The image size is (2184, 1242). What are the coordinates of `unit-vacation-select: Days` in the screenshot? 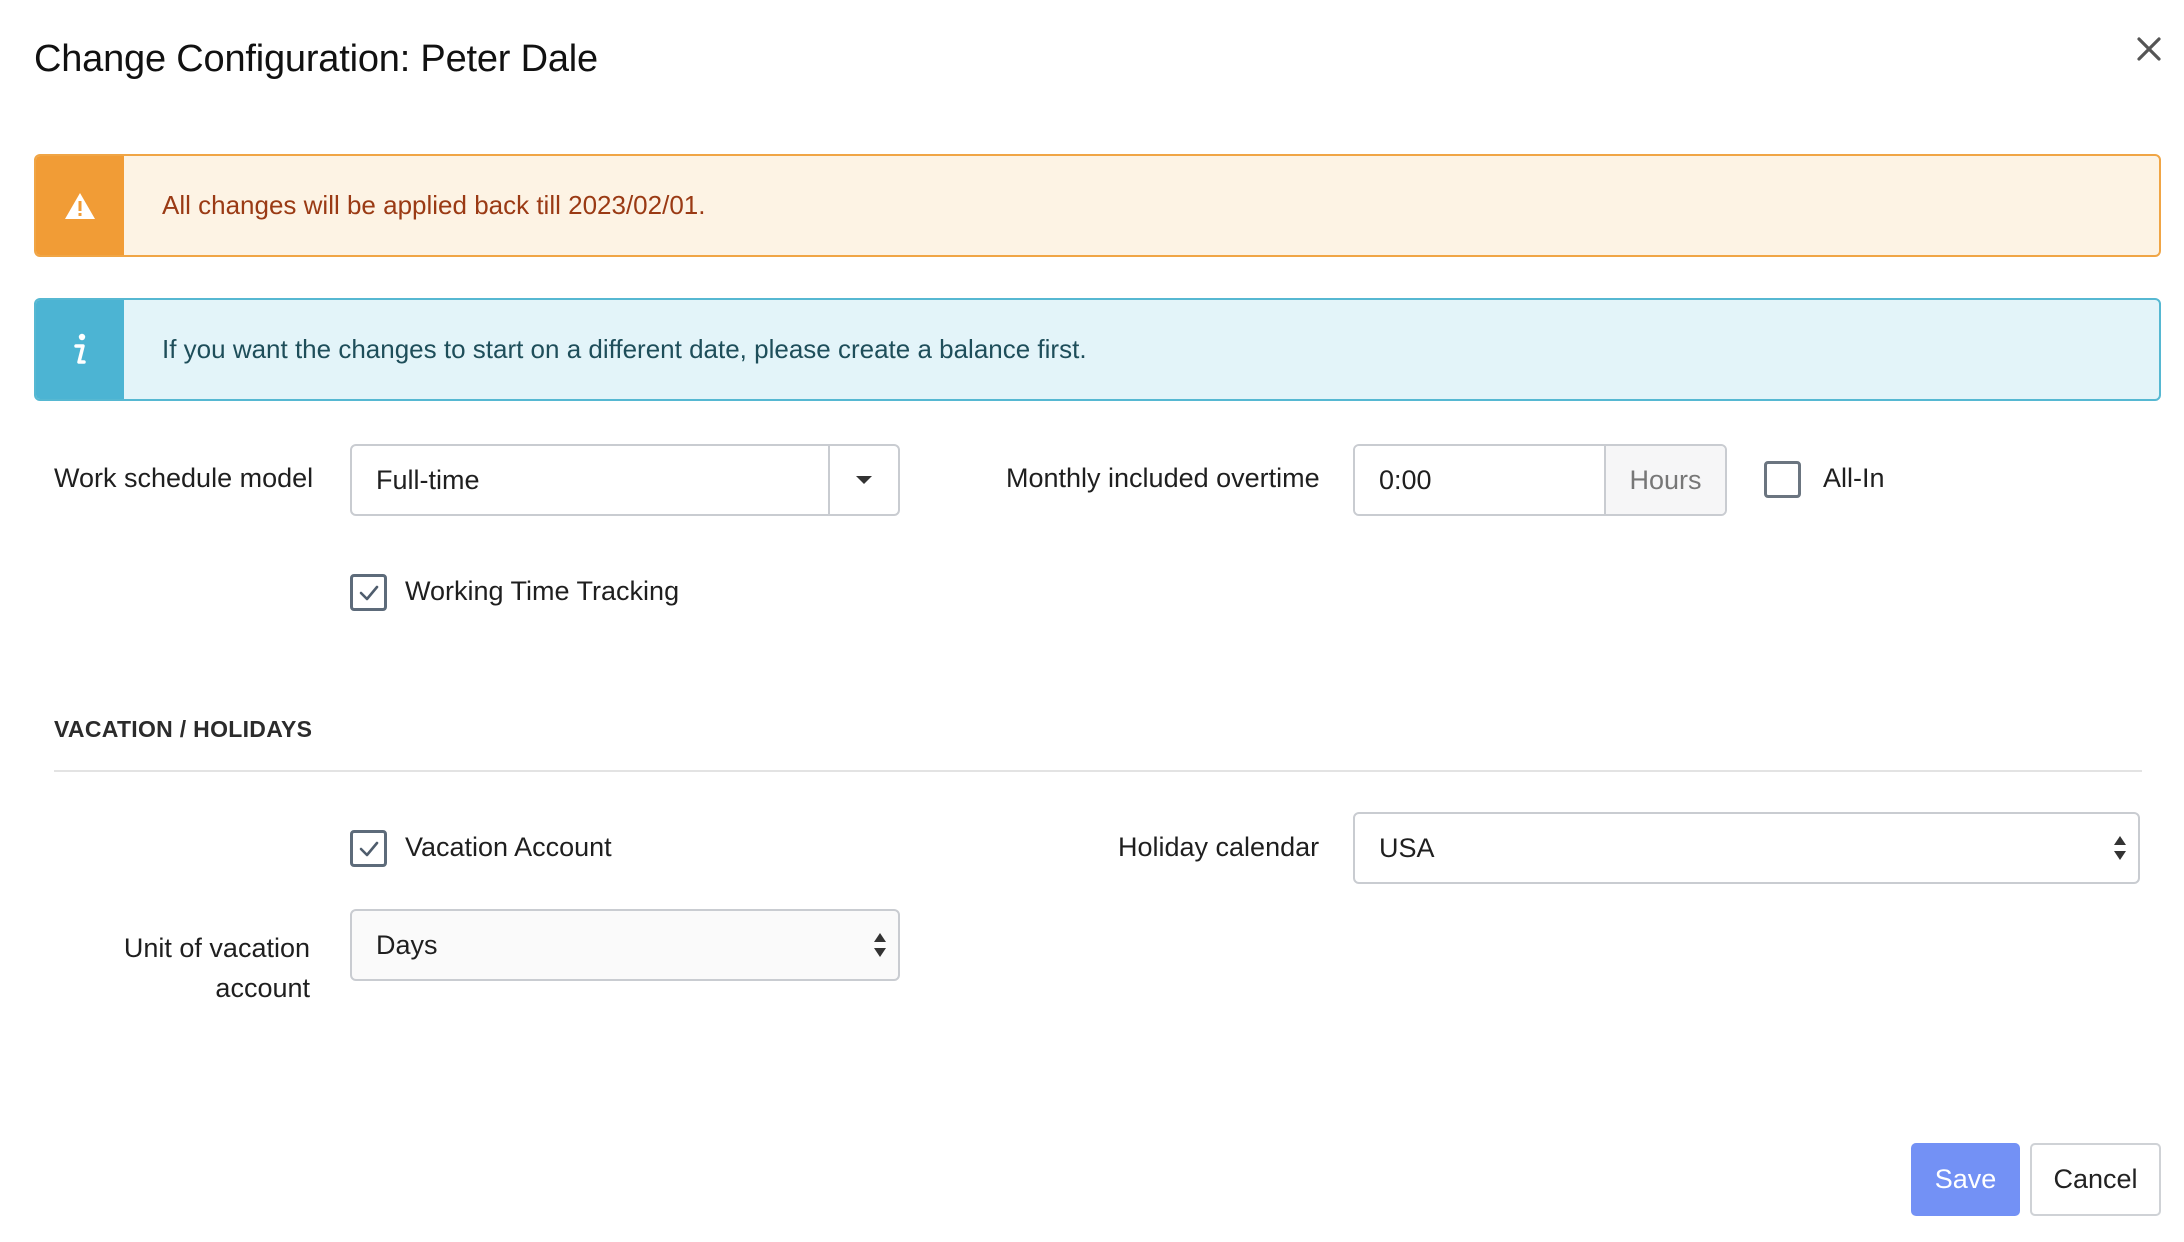 It's located at (625, 945).